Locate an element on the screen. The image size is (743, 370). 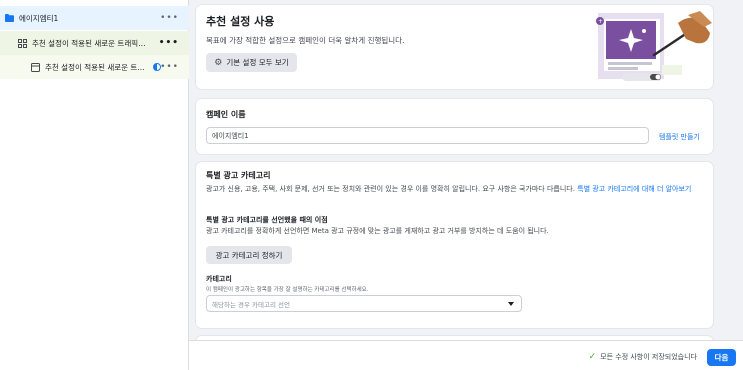
caret-down-icon is located at coordinates (511, 304).